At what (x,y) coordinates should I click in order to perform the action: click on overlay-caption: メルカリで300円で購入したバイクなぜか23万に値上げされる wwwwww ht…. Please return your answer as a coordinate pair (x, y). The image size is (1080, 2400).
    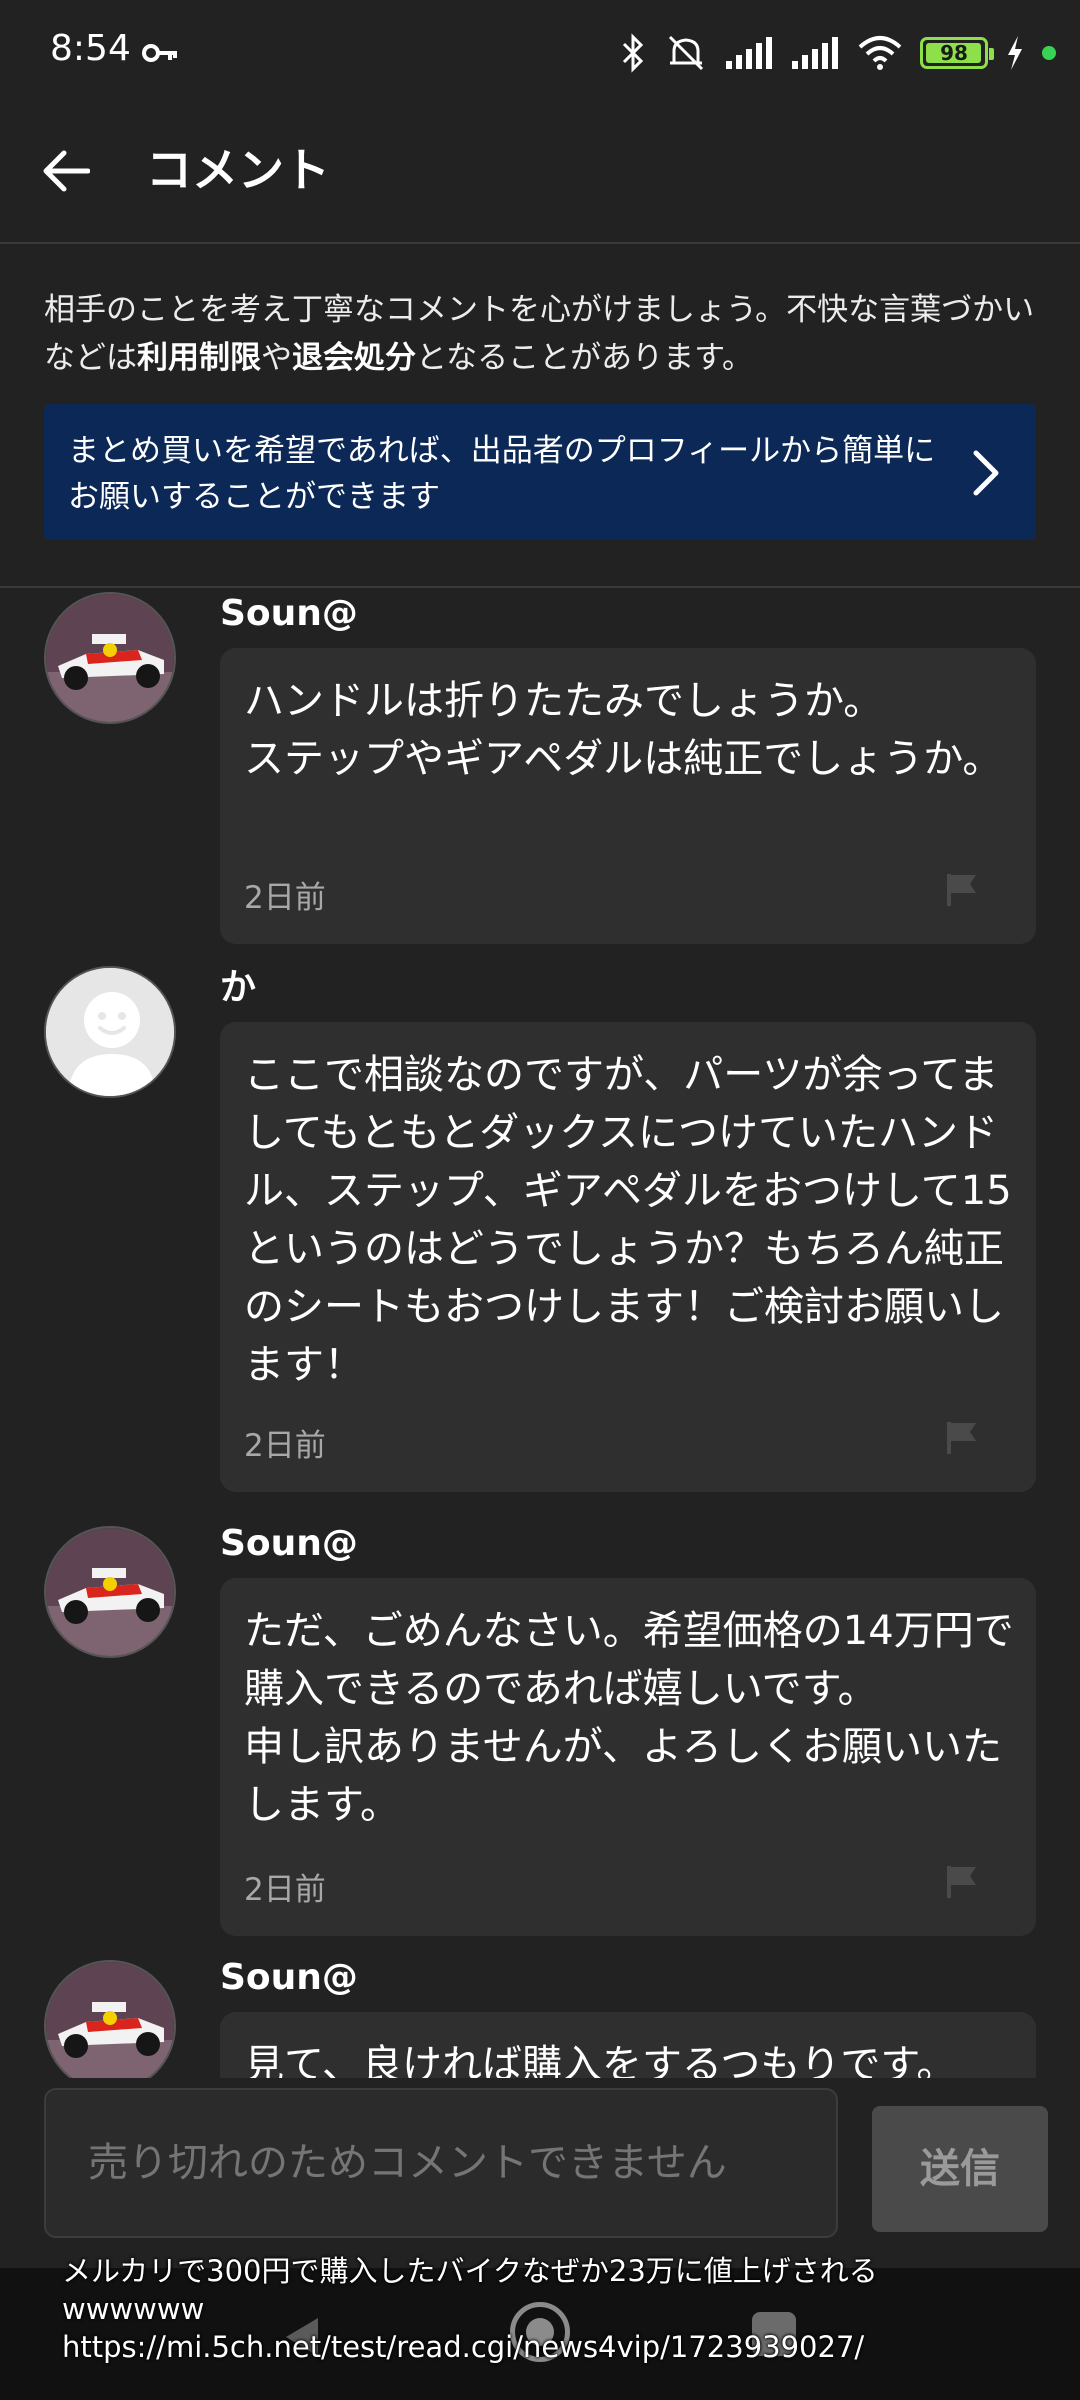
    Looking at the image, I should click on (562, 2309).